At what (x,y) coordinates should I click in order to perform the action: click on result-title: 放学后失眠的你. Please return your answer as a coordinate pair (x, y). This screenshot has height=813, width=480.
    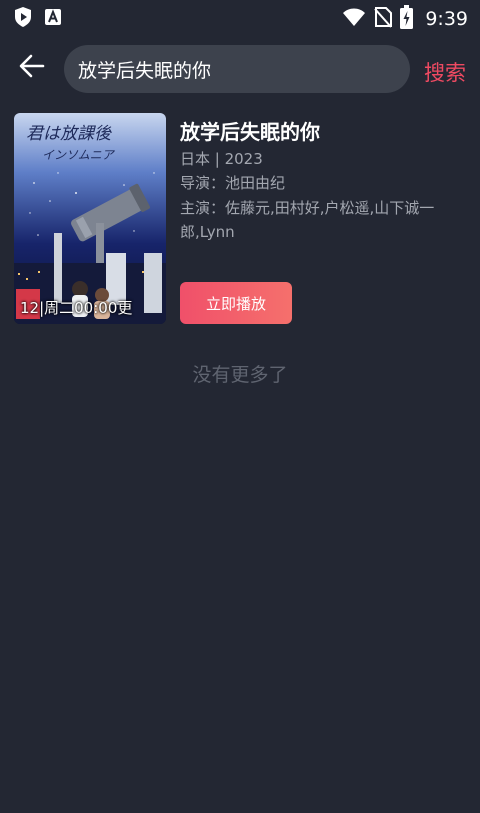
    Looking at the image, I should click on (250, 130).